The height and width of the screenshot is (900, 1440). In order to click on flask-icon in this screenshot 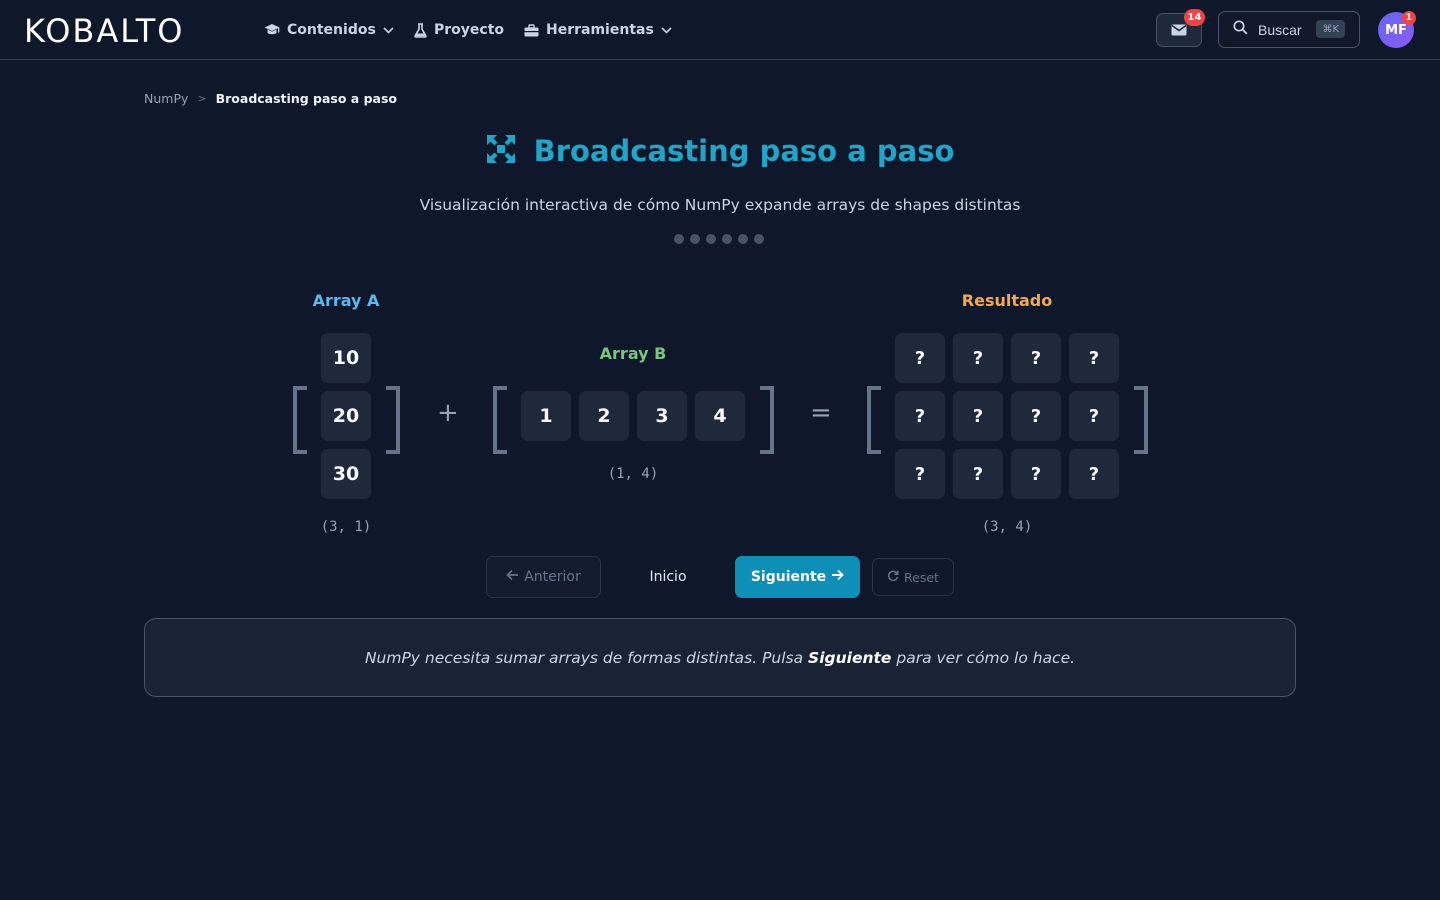, I will do `click(420, 30)`.